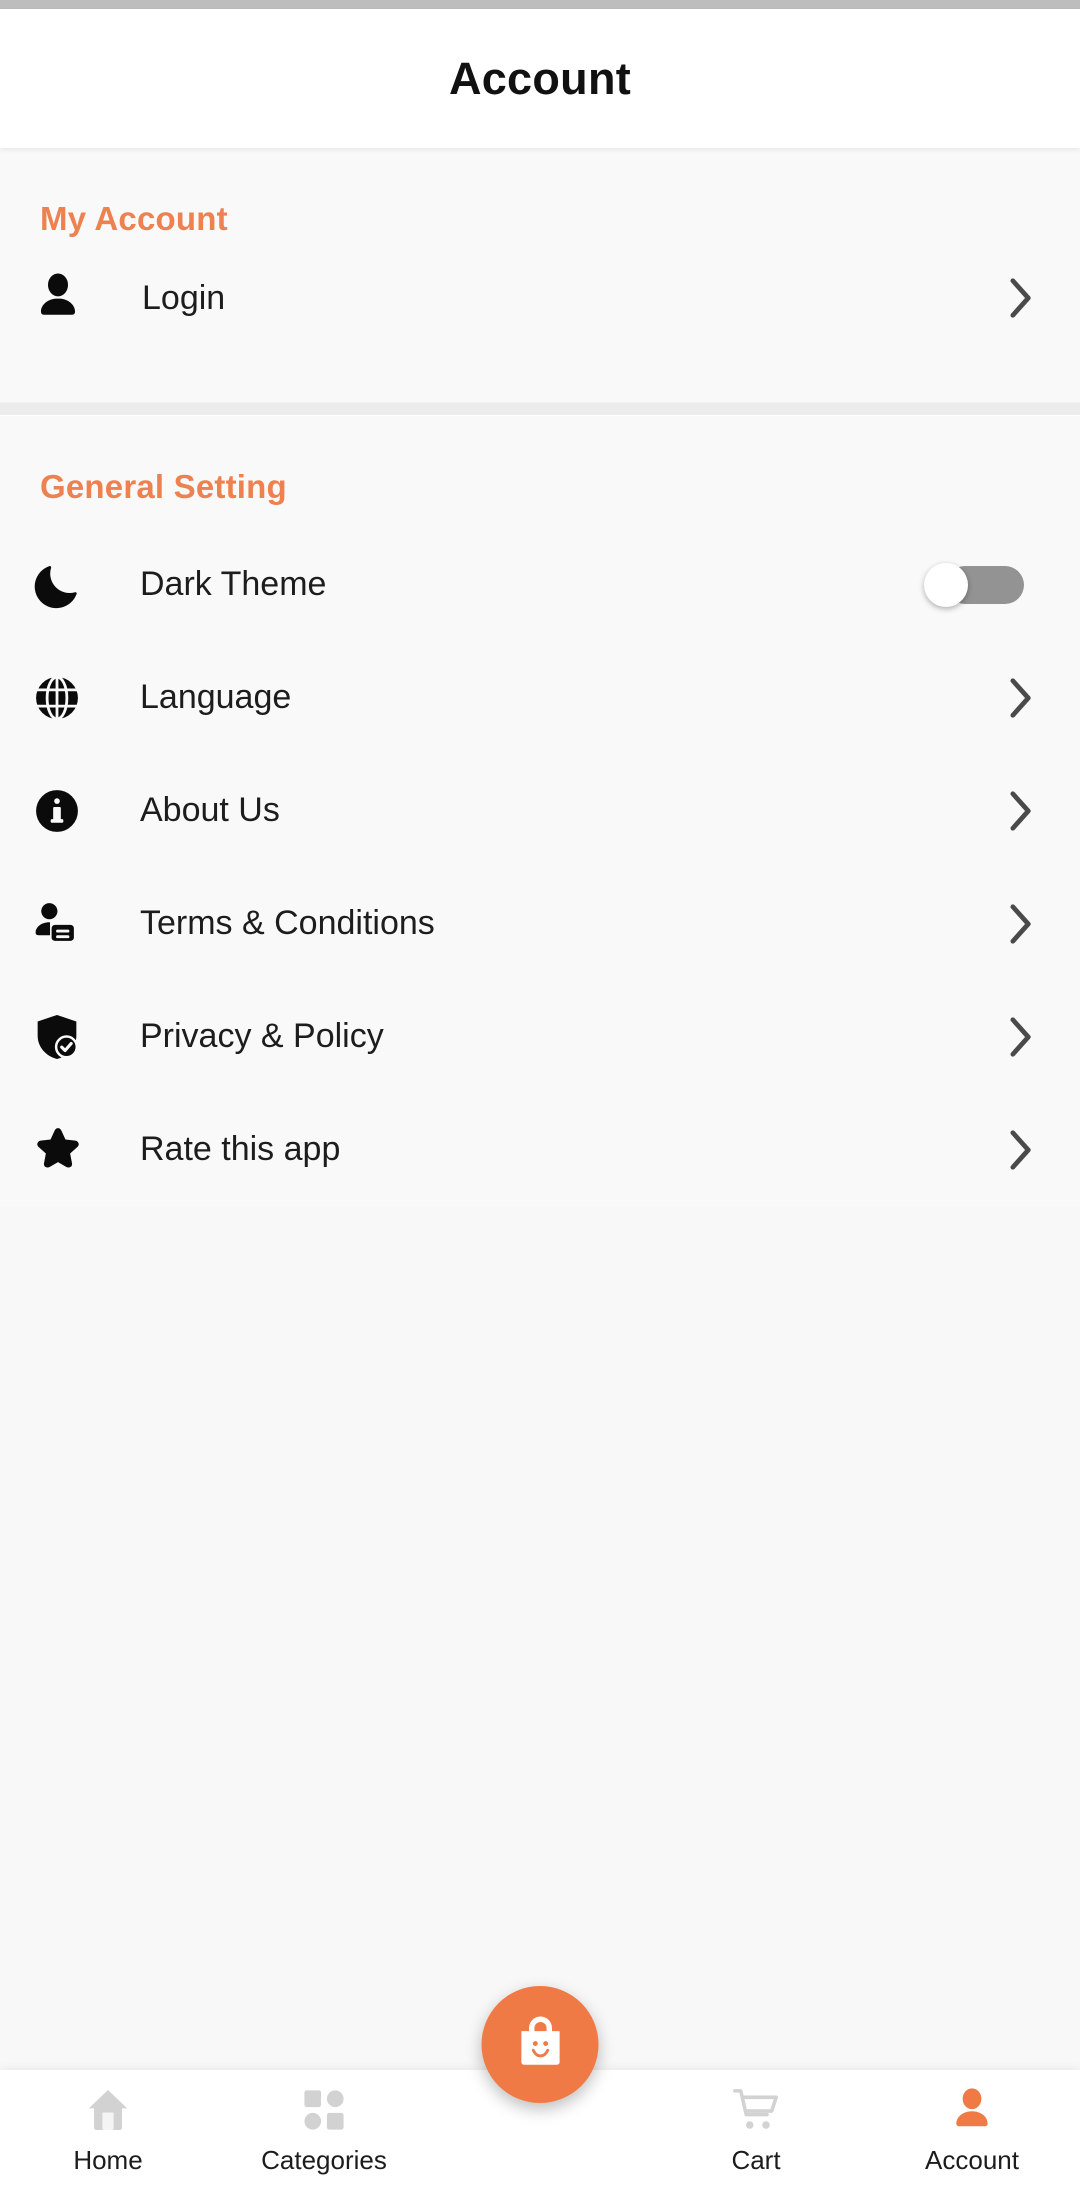 Image resolution: width=1080 pixels, height=2199 pixels. I want to click on globe-icon, so click(66, 698).